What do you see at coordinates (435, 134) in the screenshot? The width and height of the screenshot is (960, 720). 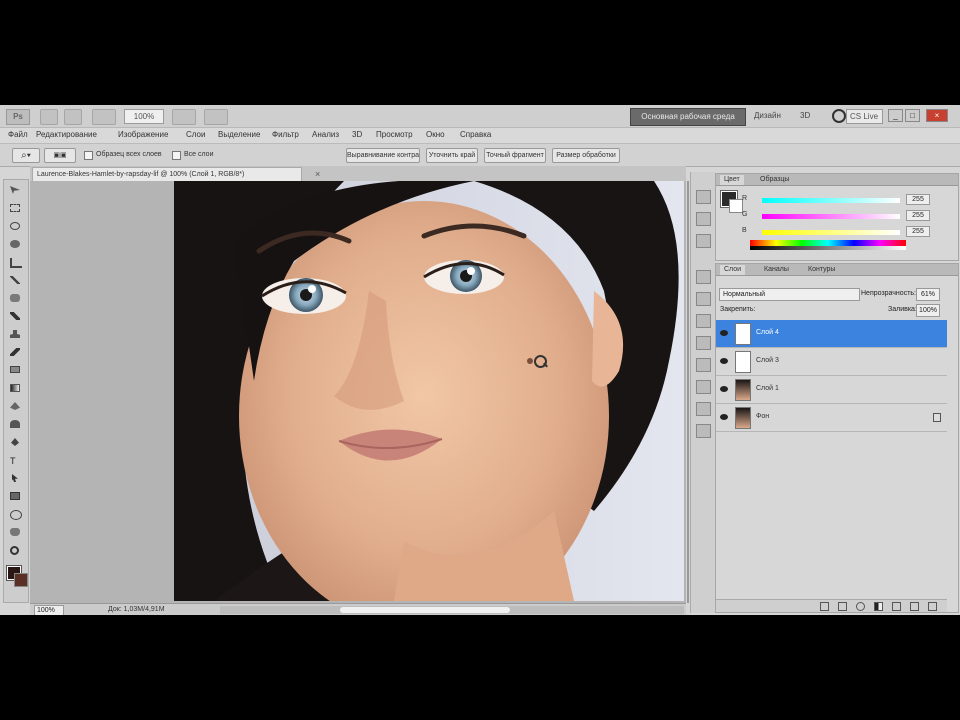 I see `menu-window: Окно` at bounding box center [435, 134].